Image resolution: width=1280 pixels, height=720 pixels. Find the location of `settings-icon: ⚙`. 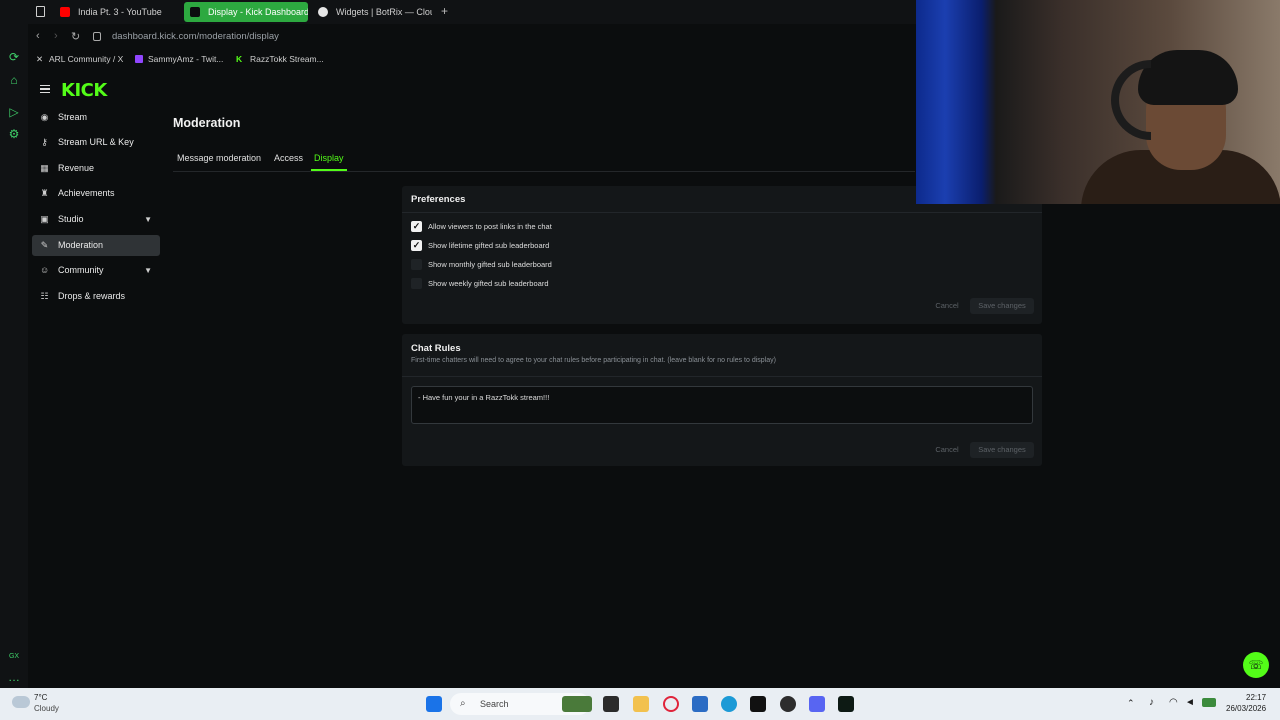

settings-icon: ⚙ is located at coordinates (14, 134).